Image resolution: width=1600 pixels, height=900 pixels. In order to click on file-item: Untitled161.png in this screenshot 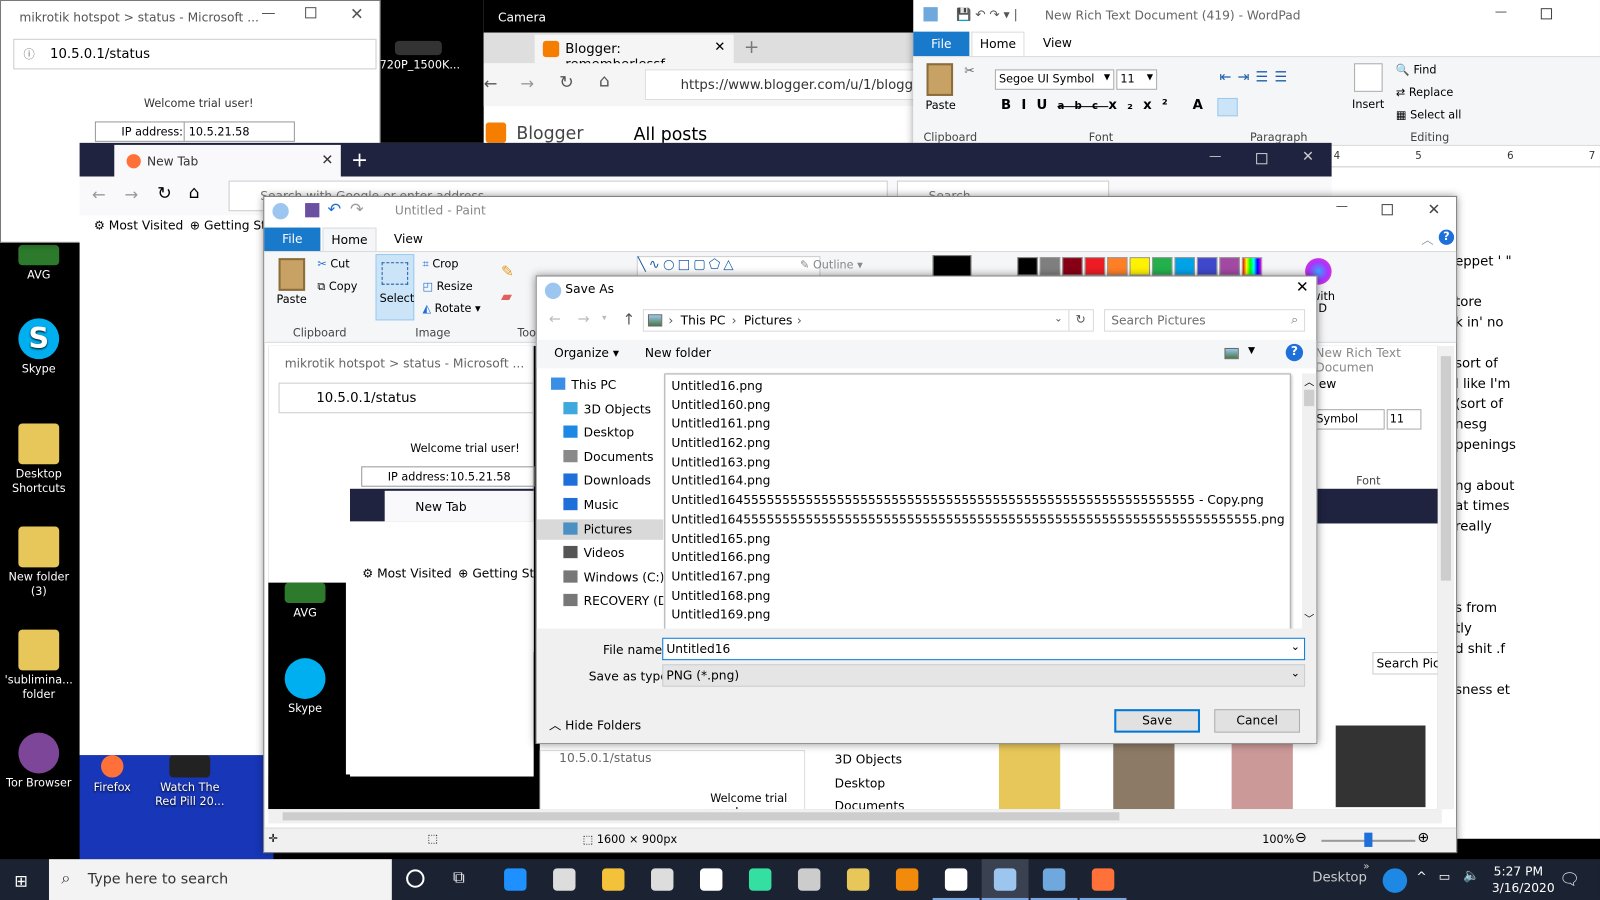, I will do `click(973, 424)`.